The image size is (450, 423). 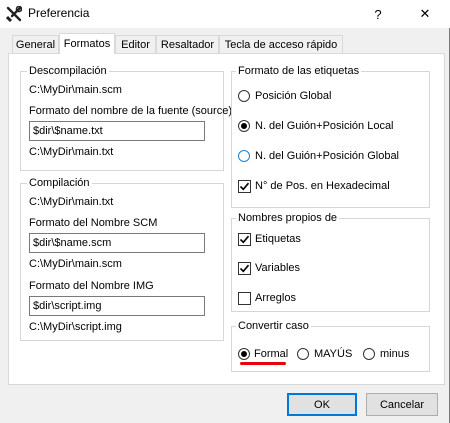 What do you see at coordinates (14, 14) in the screenshot?
I see `tools-icon` at bounding box center [14, 14].